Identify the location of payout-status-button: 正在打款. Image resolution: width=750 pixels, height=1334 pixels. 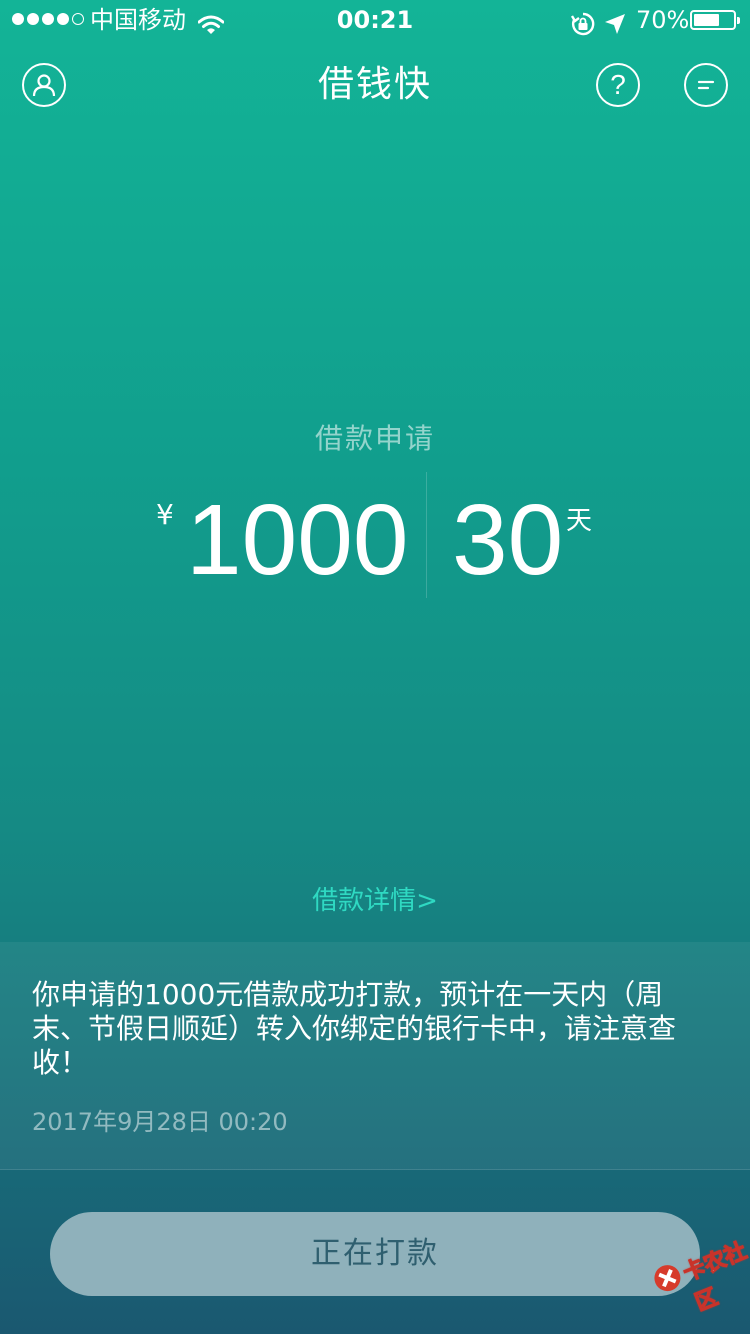
(375, 1254).